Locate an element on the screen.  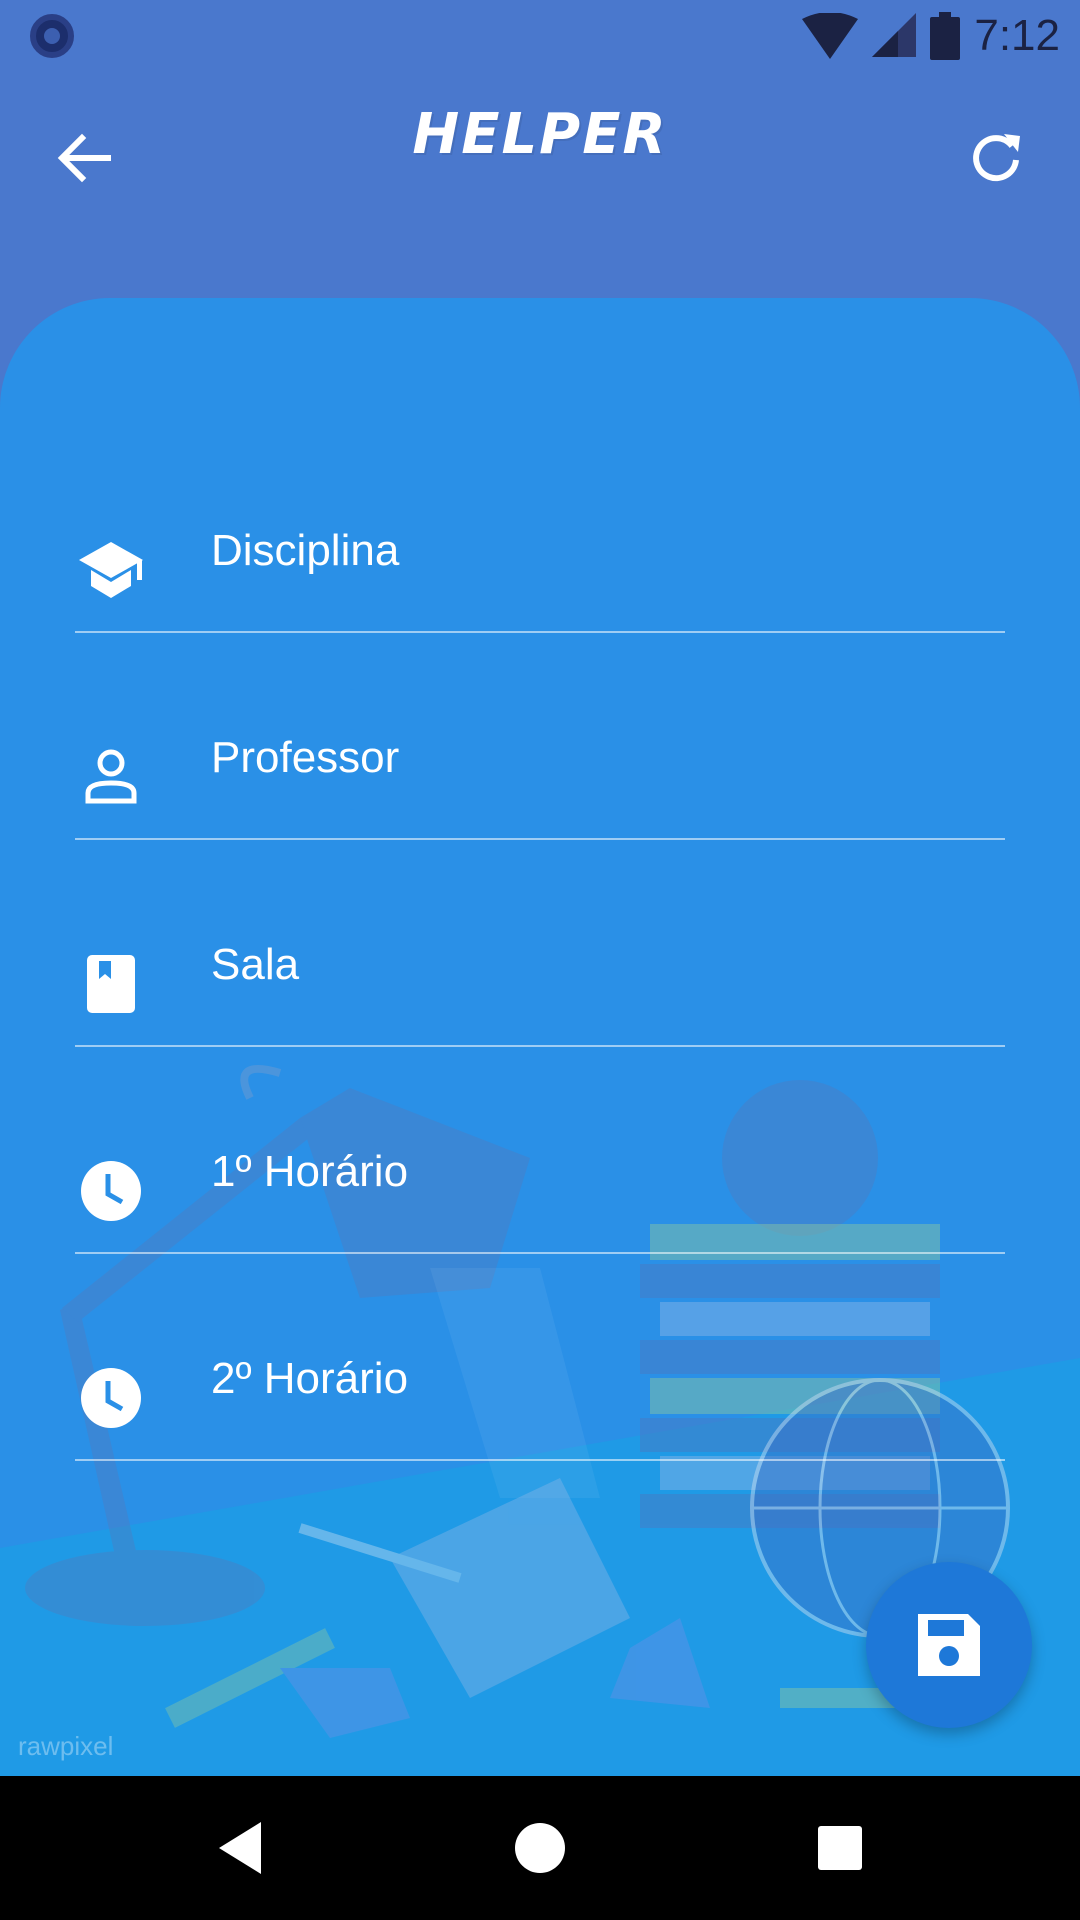
nav-recents-button is located at coordinates (840, 1848).